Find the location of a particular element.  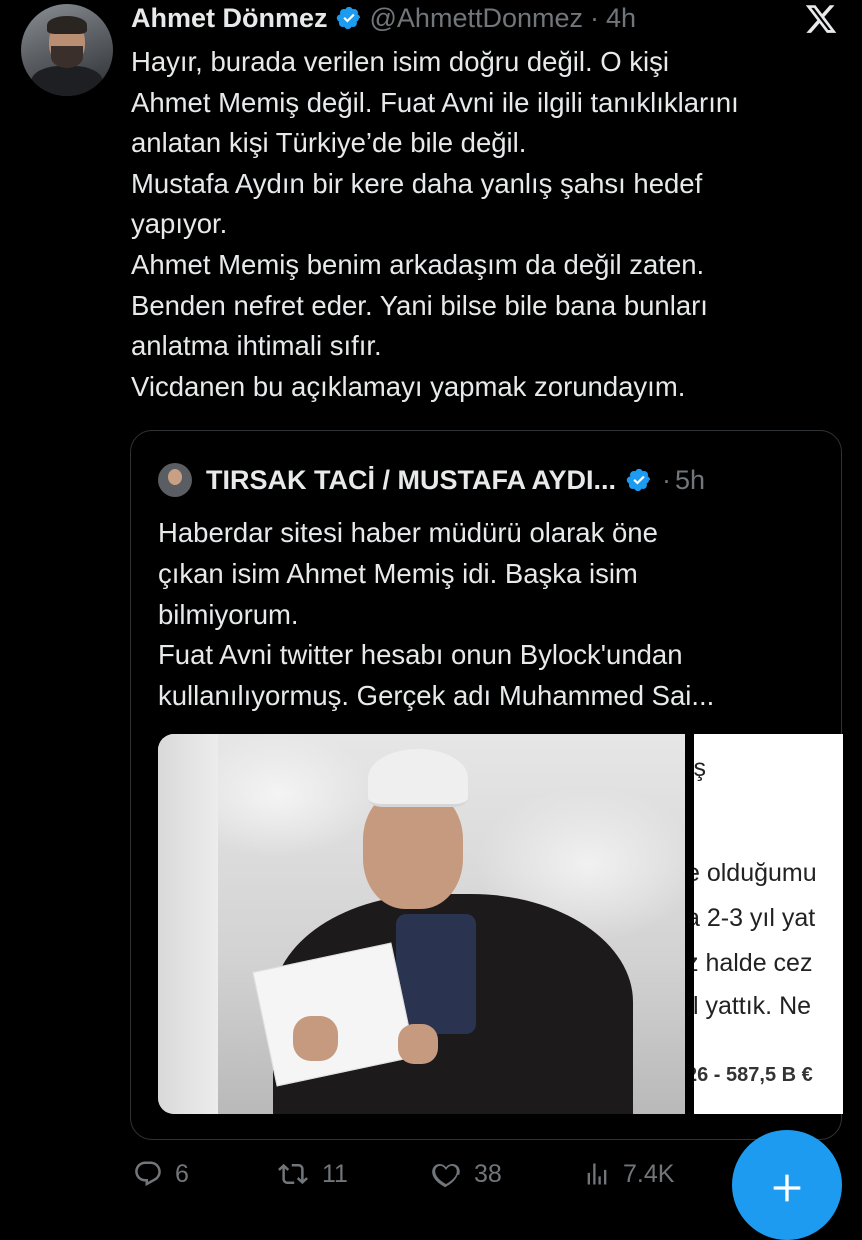

retweet-count: 11 is located at coordinates (335, 1173).